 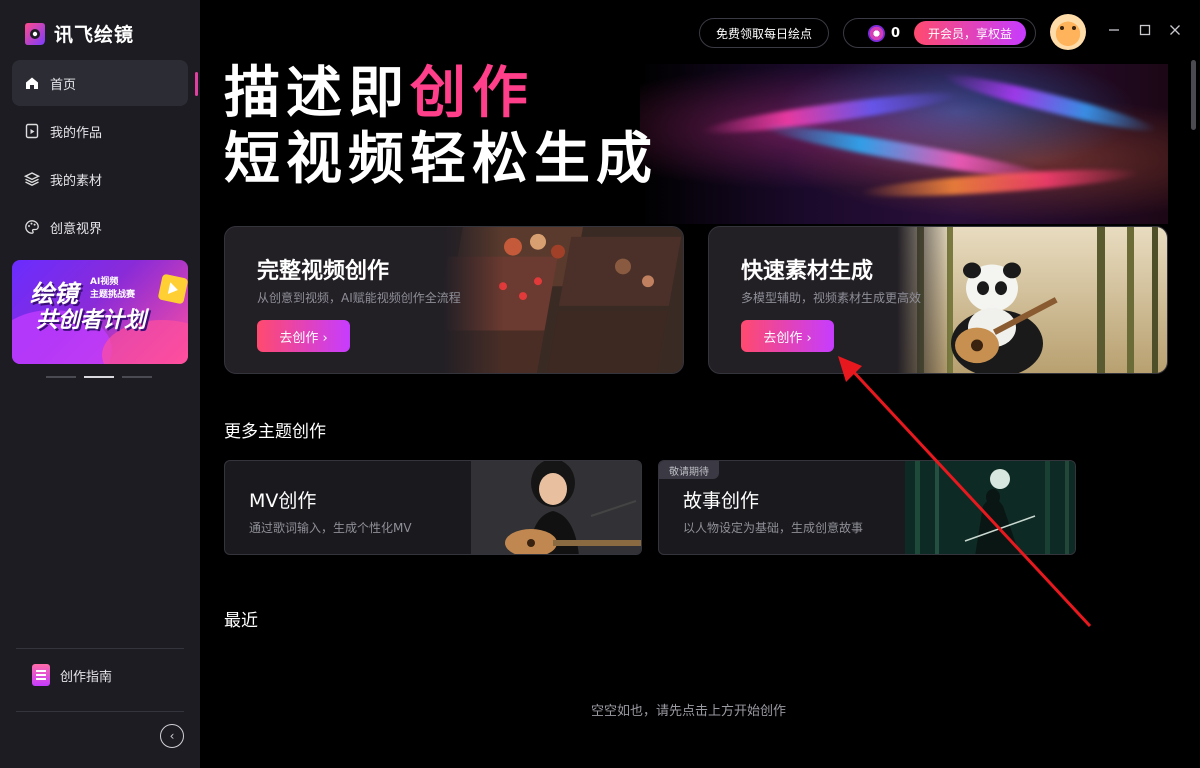 I want to click on feature-card-quick-material: 快速素材生成 多模型辅助，视频素材生成更高效 去创作 ›, so click(x=938, y=300).